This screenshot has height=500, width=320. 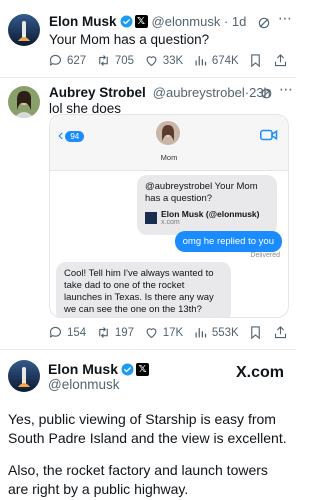 What do you see at coordinates (239, 21) in the screenshot?
I see `timestamp: 1d` at bounding box center [239, 21].